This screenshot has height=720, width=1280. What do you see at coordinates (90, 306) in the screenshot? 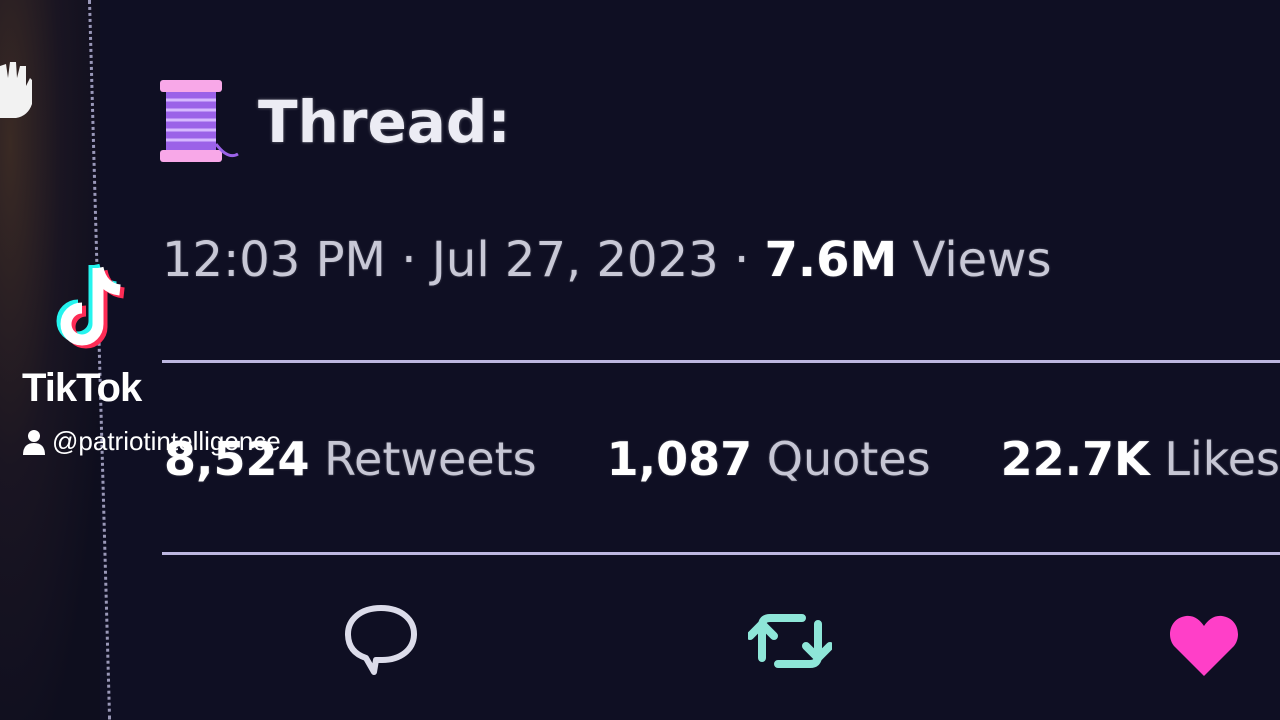
I see `tiktok-logo-icon` at bounding box center [90, 306].